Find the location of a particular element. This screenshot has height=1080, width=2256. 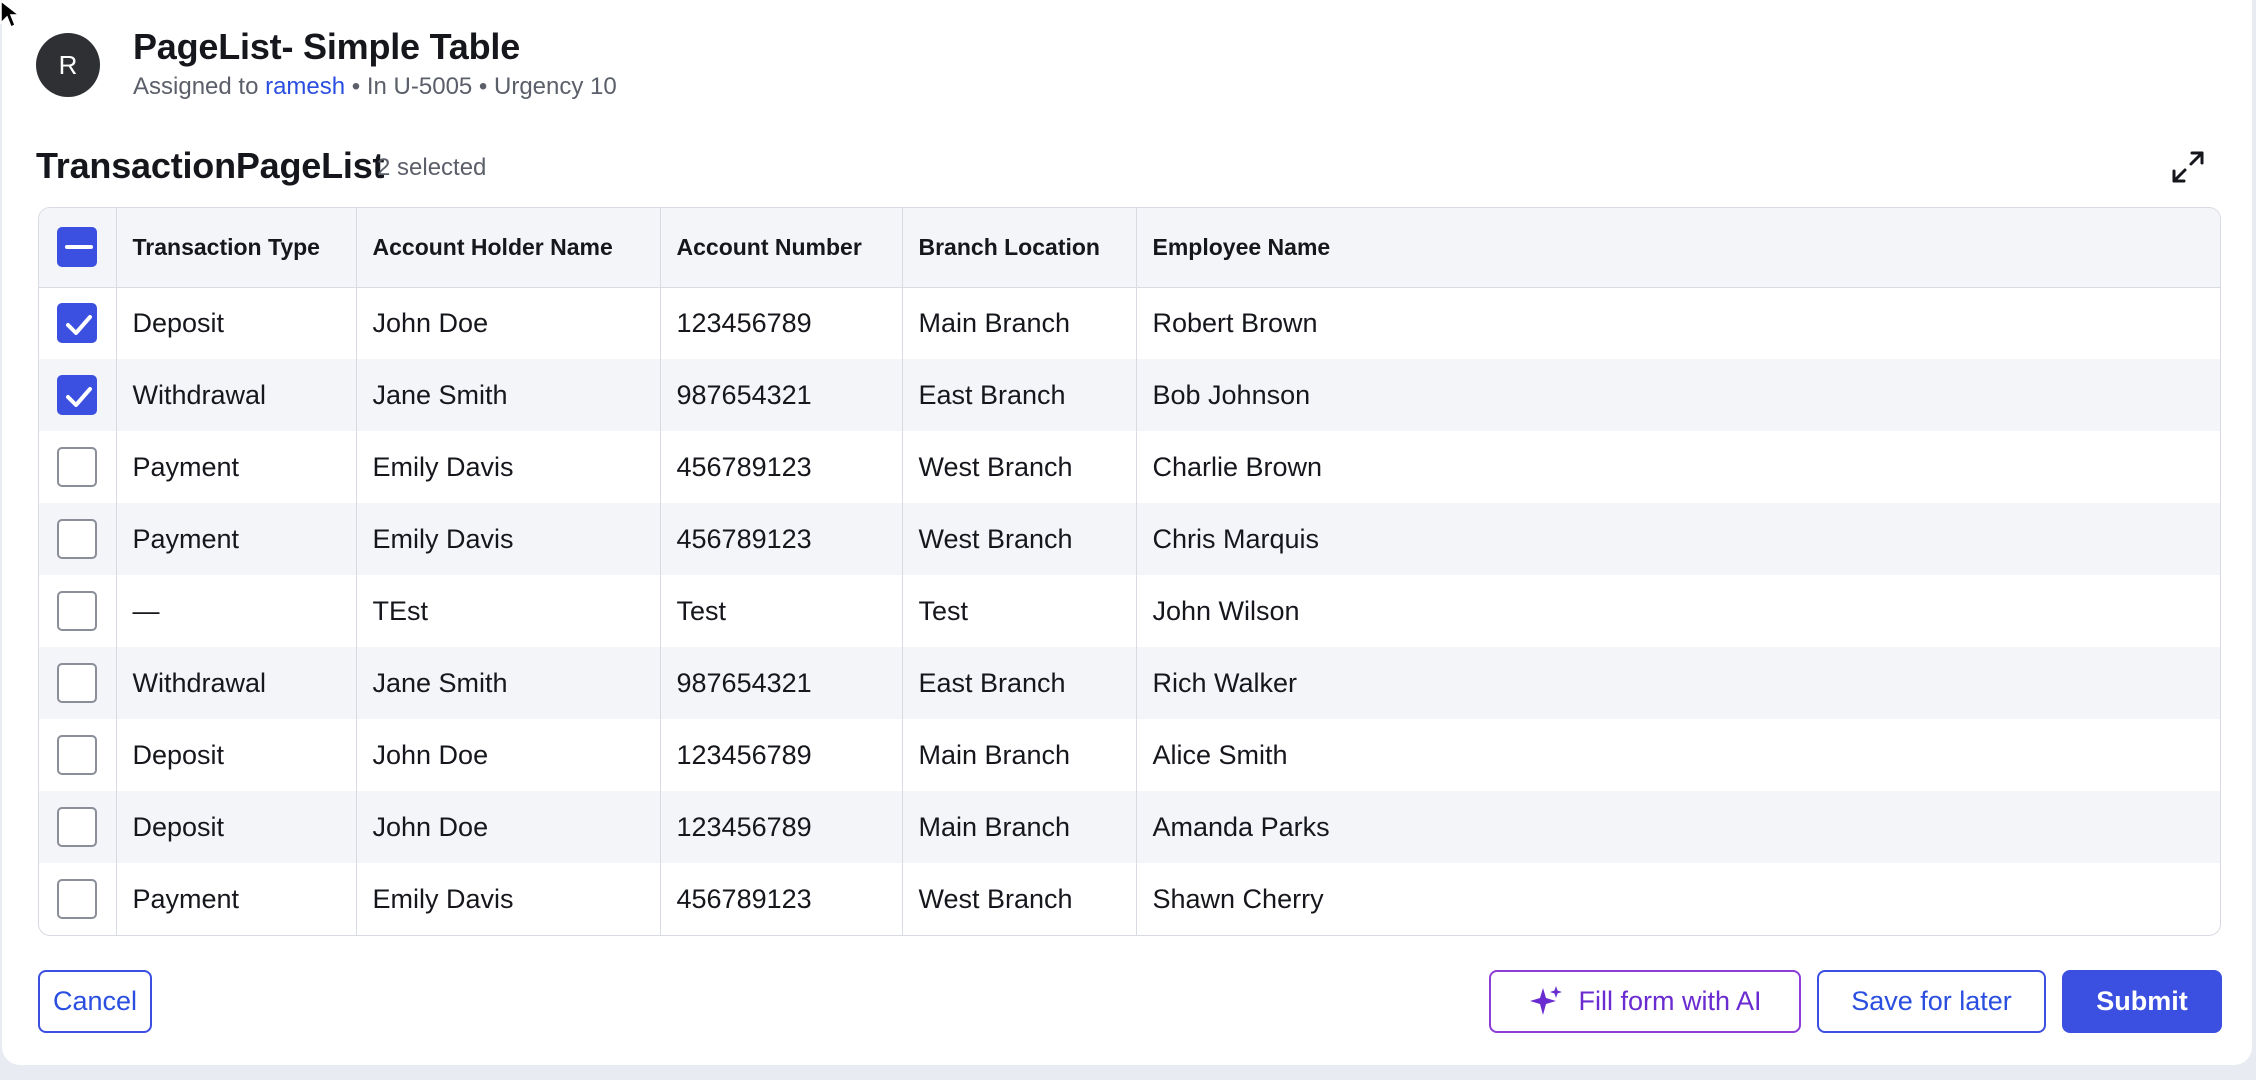

assigned-prefix: Assigned to is located at coordinates (199, 86).